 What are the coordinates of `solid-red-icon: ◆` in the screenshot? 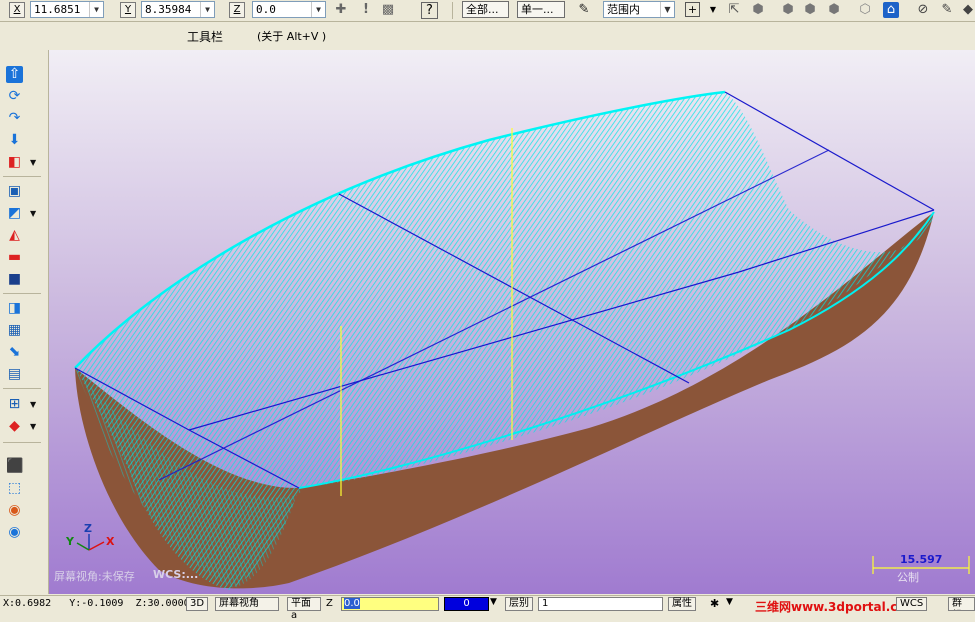 It's located at (14, 426).